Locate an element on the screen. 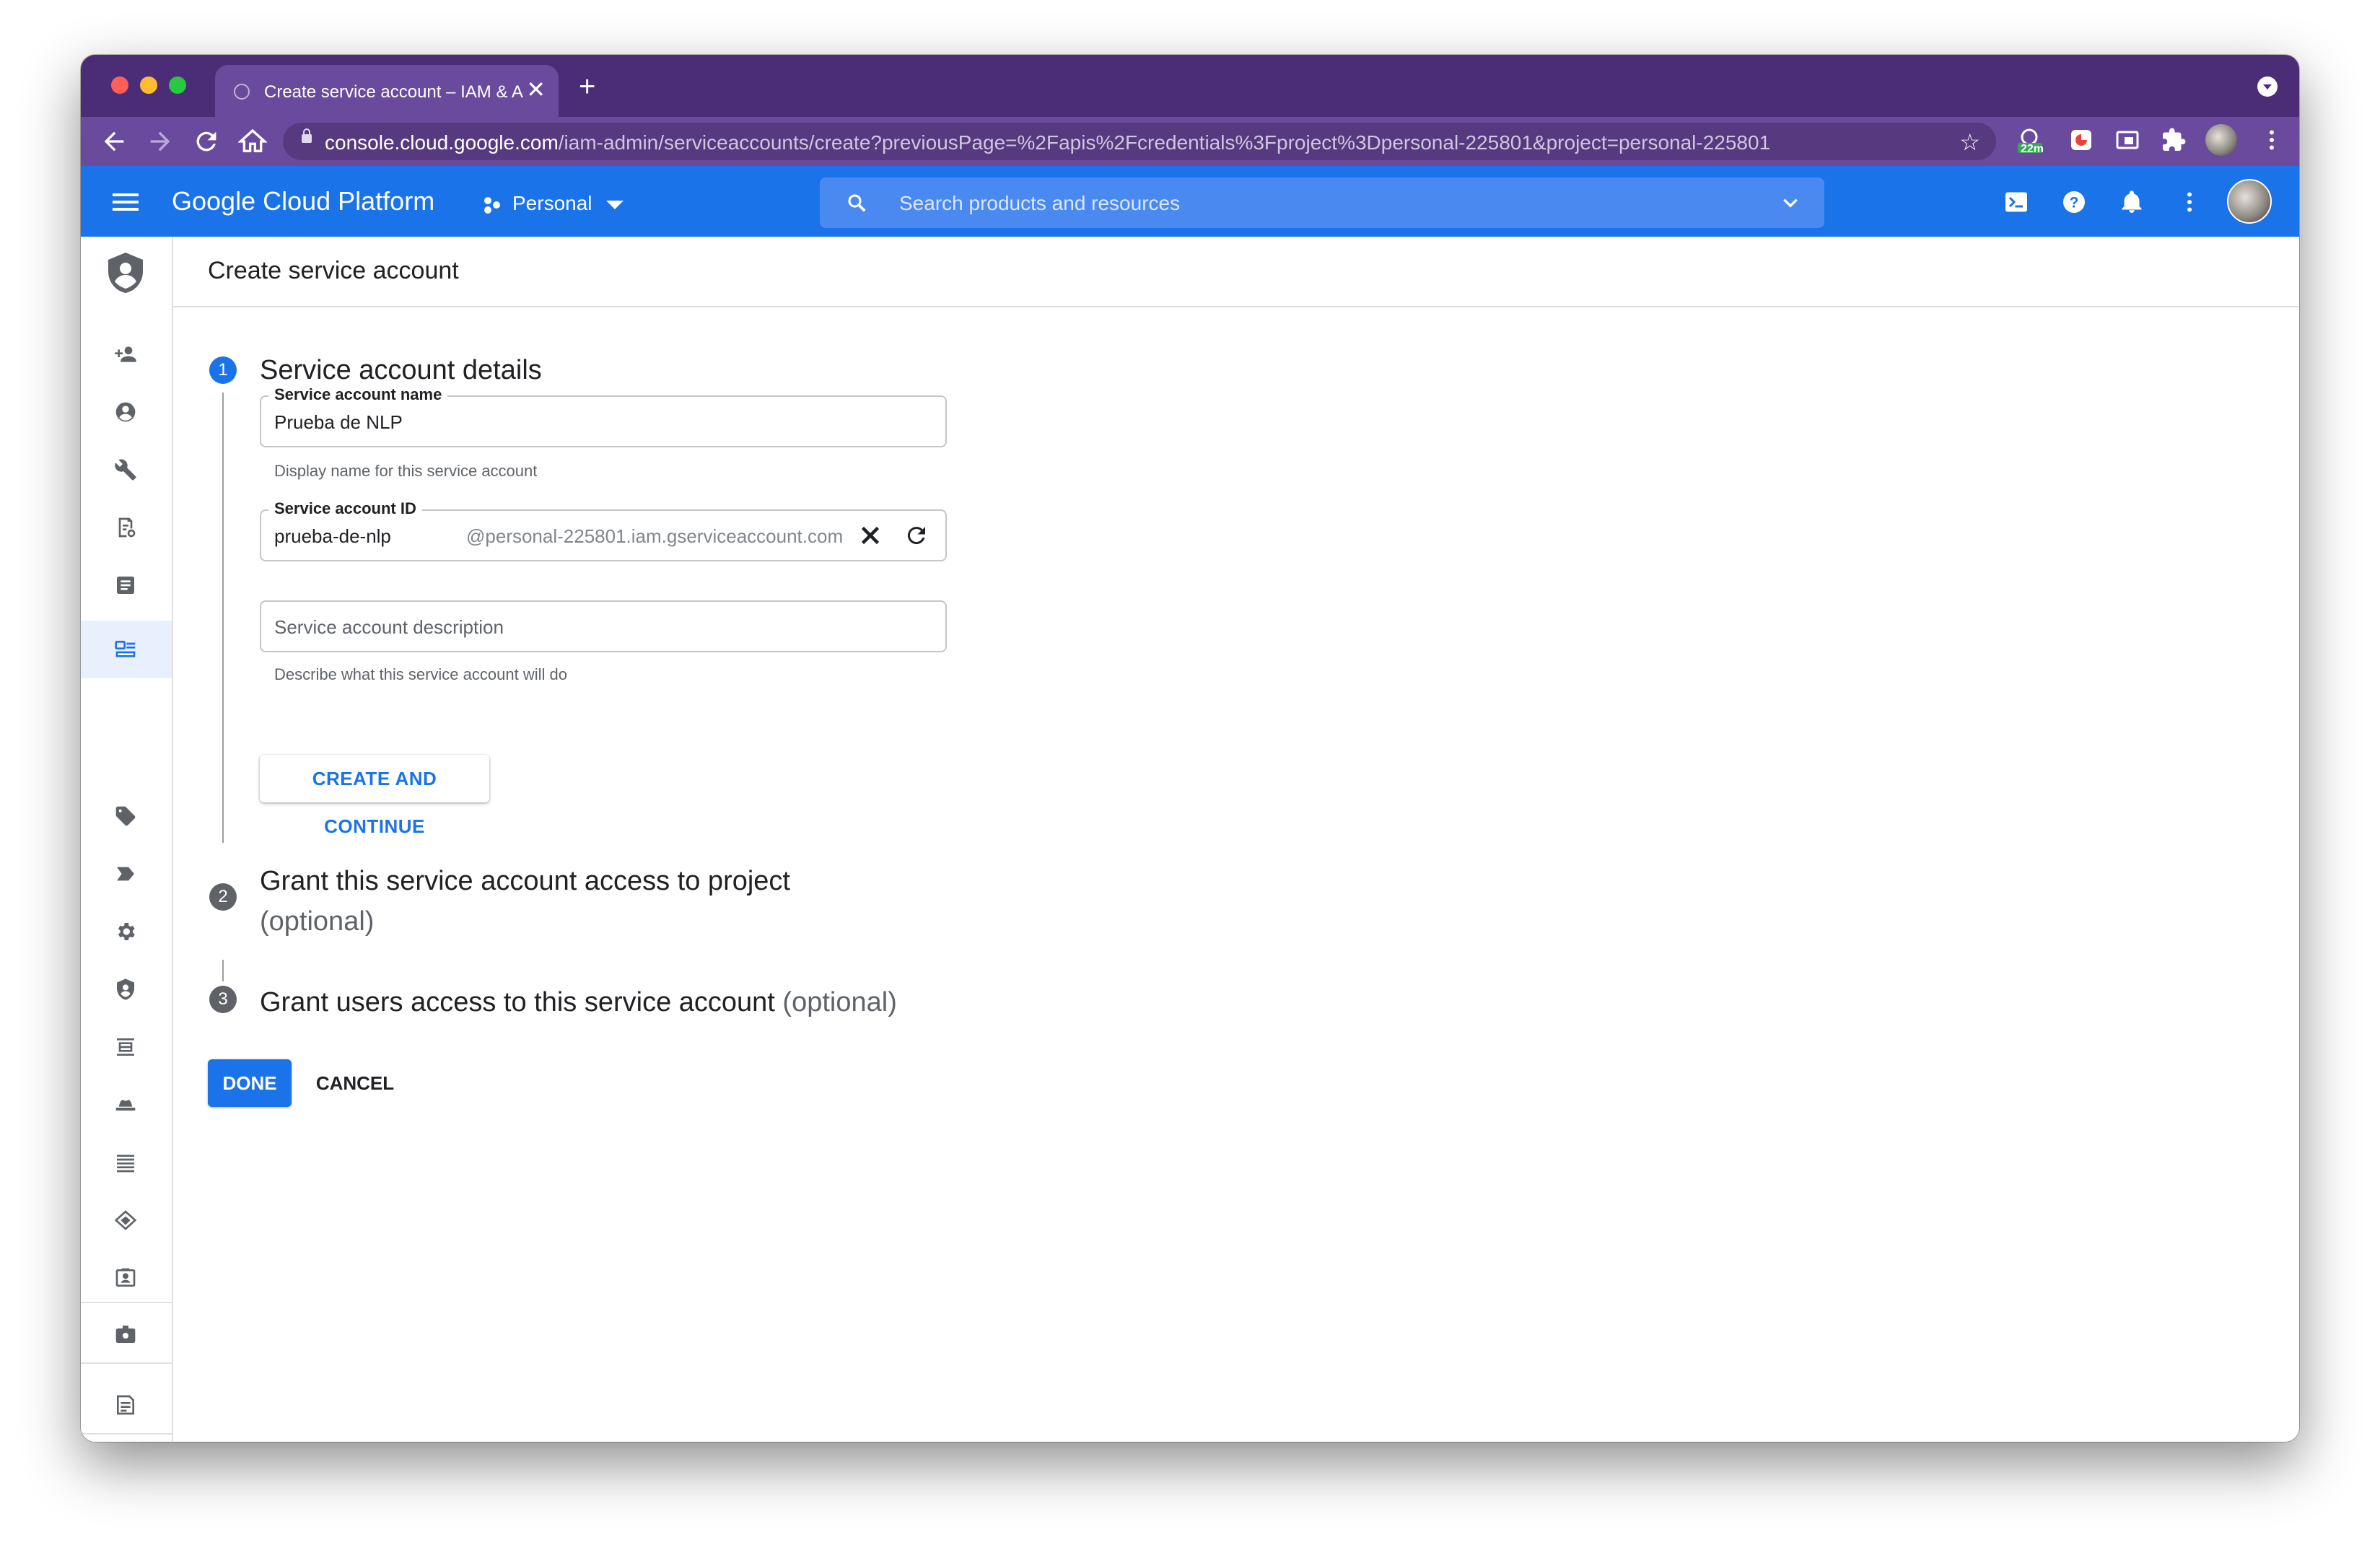 This screenshot has width=2380, height=1550. article-icon is located at coordinates (125, 585).